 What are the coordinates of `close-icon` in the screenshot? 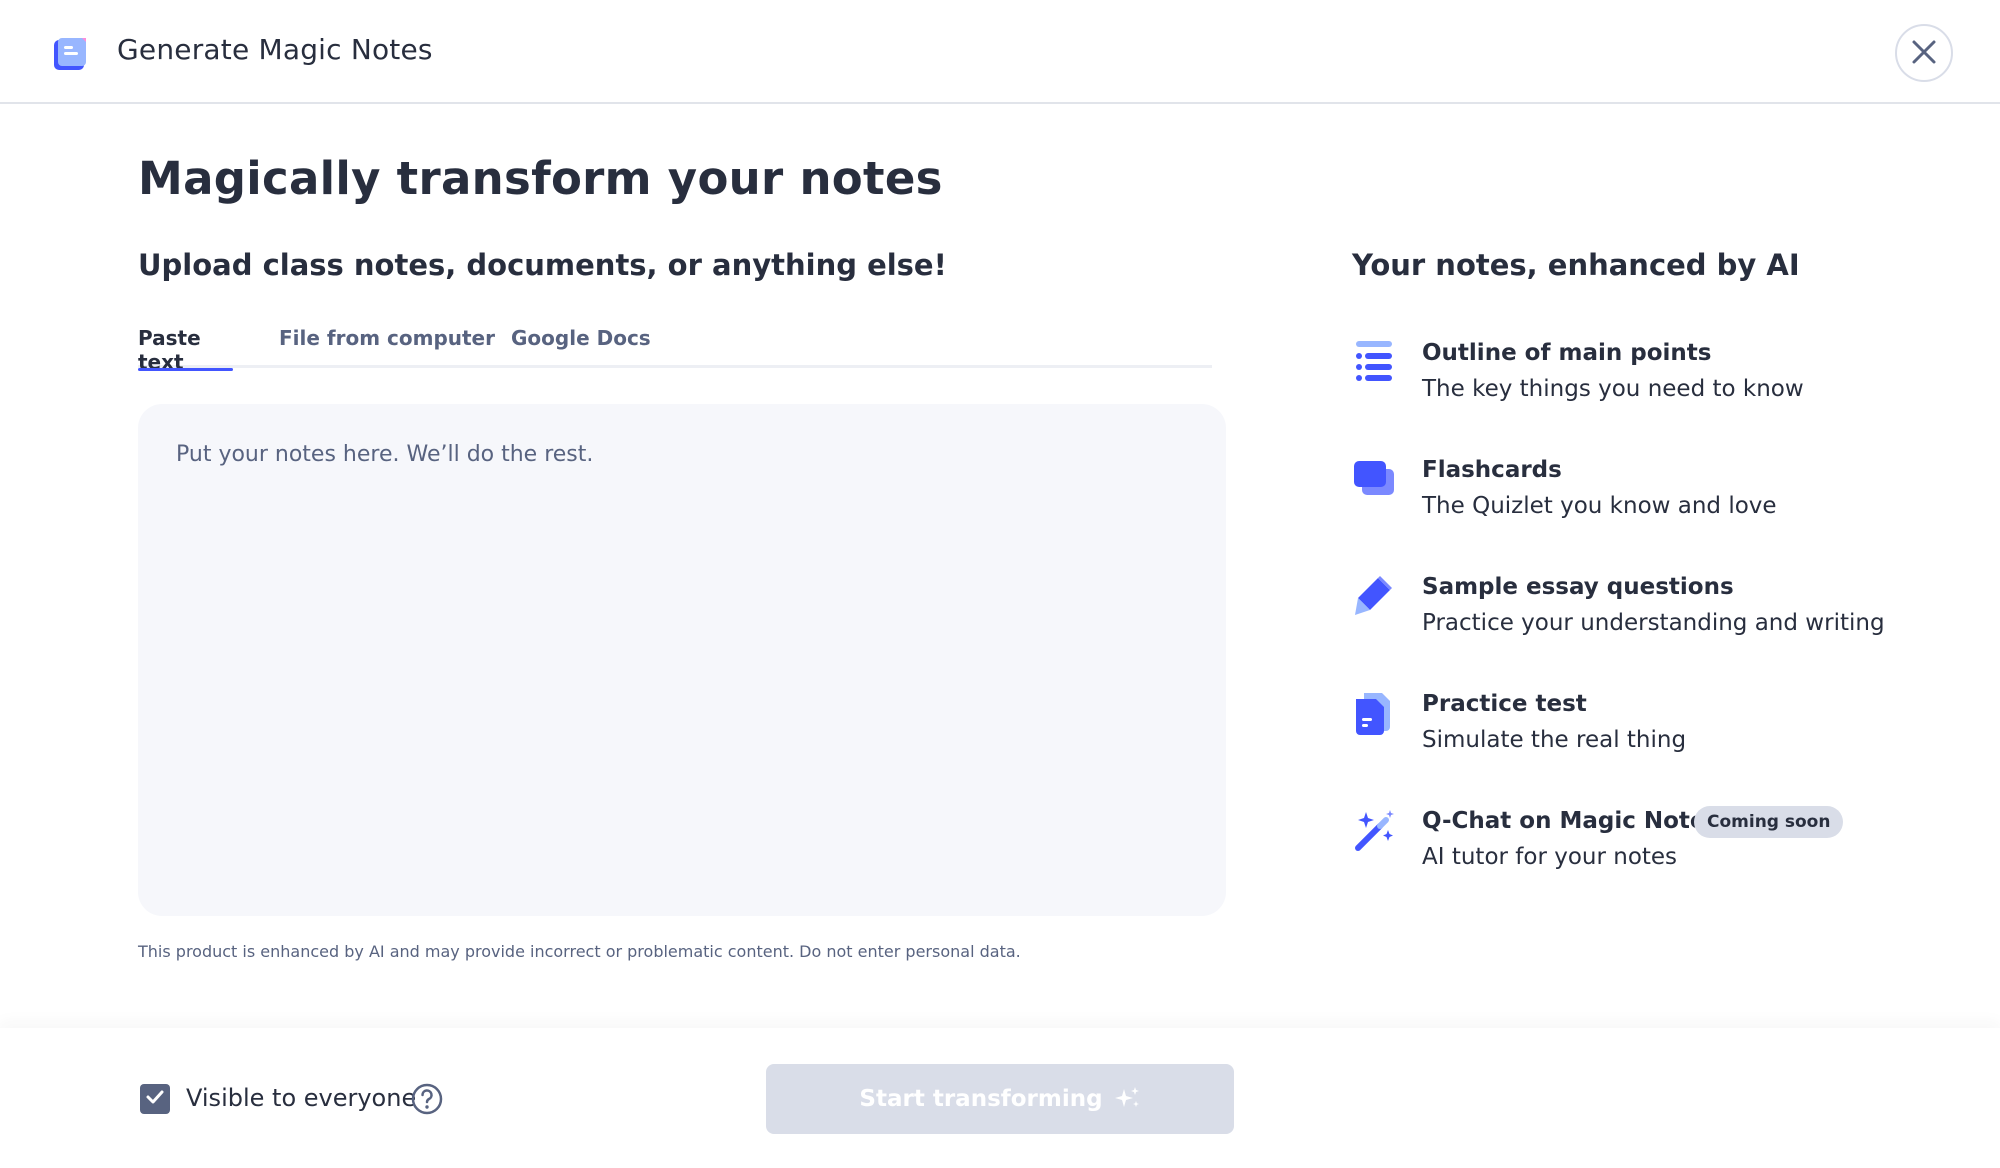 It's located at (1924, 53).